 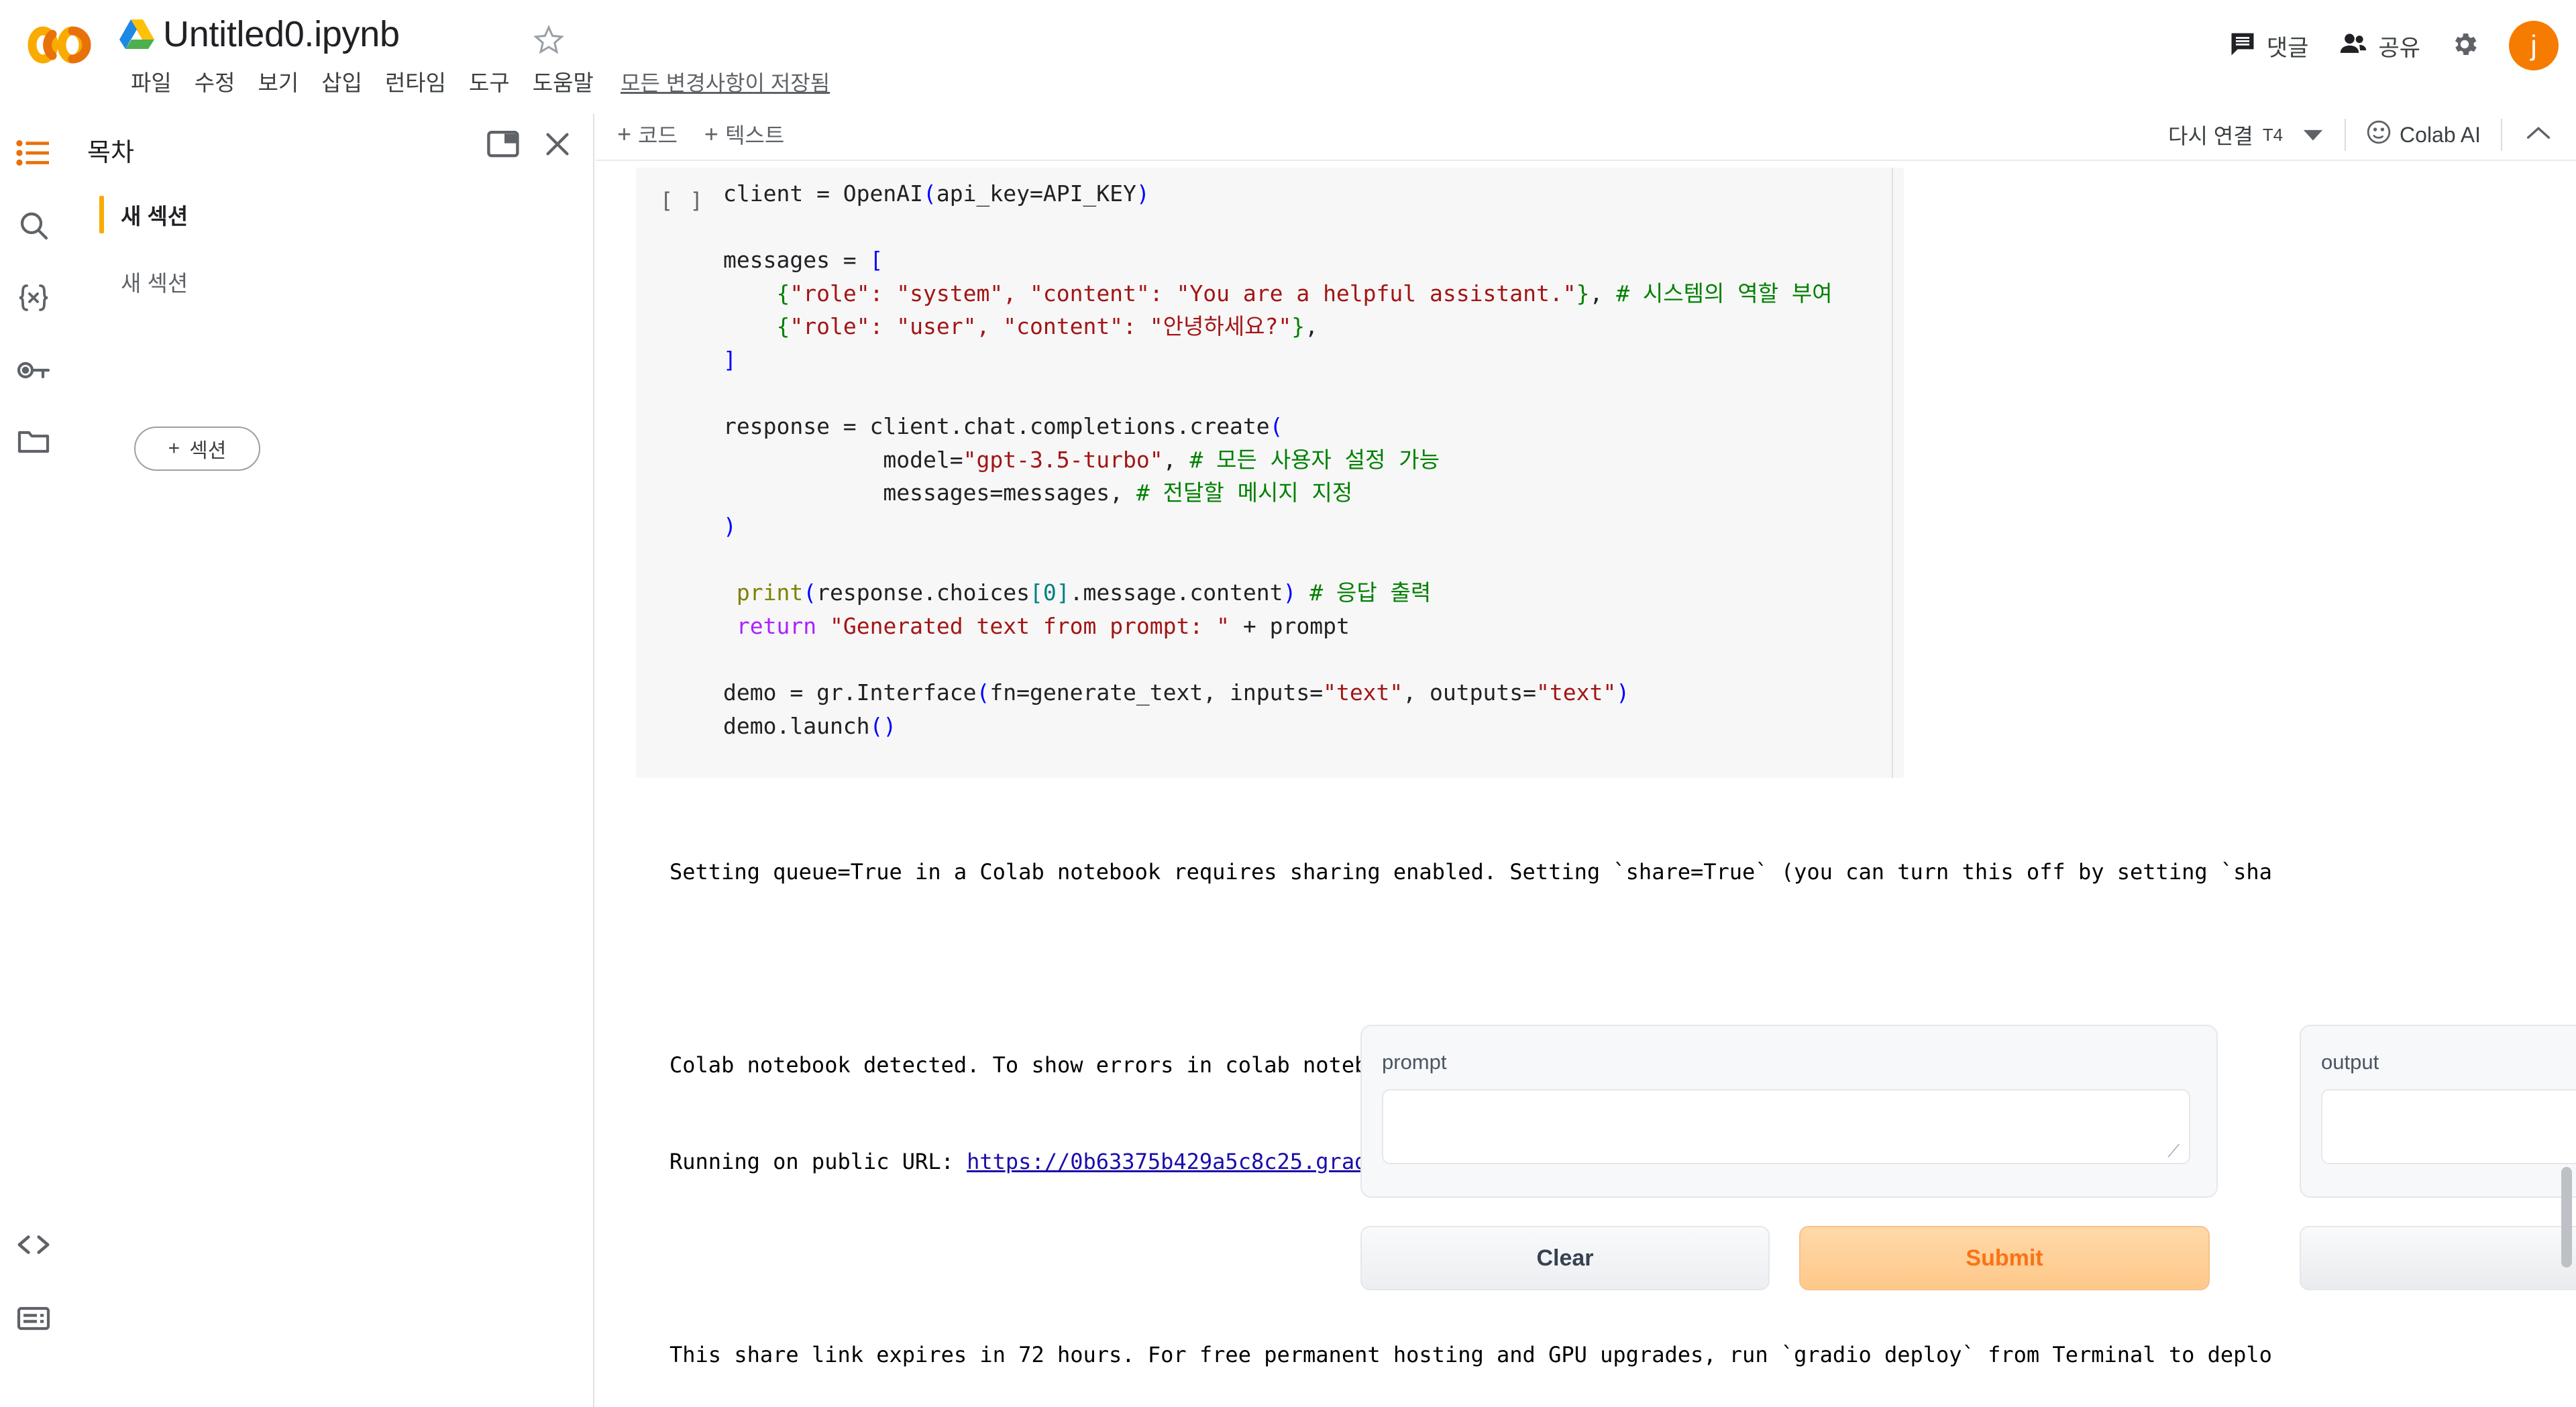 I want to click on chevron-down-icon, so click(x=2313, y=135).